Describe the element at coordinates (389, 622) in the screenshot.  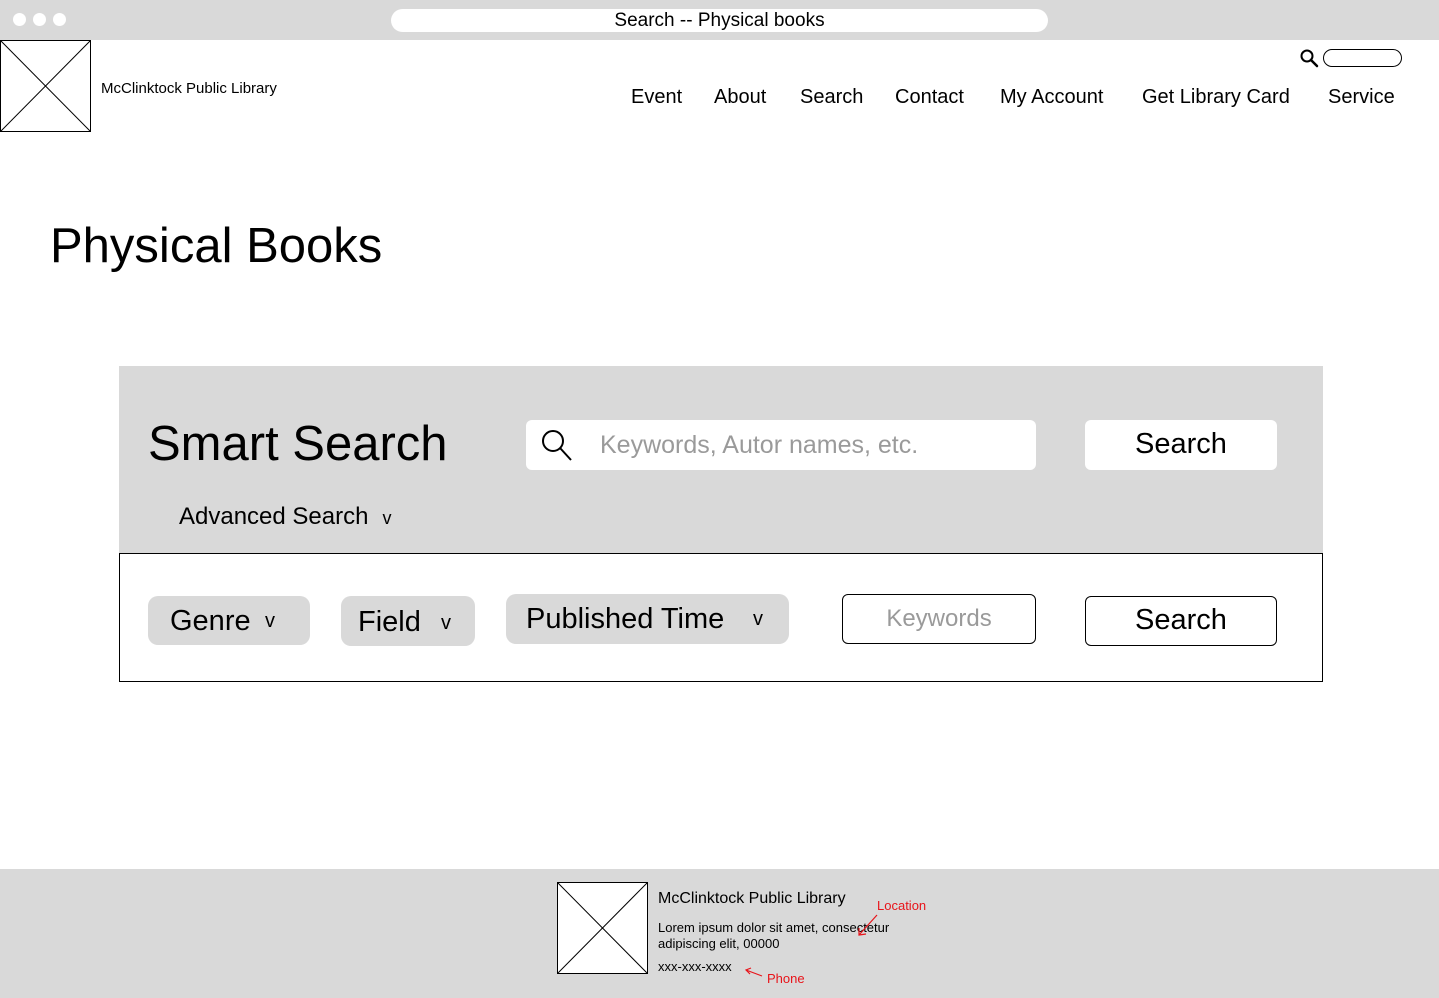
I see `field-label: Field` at that location.